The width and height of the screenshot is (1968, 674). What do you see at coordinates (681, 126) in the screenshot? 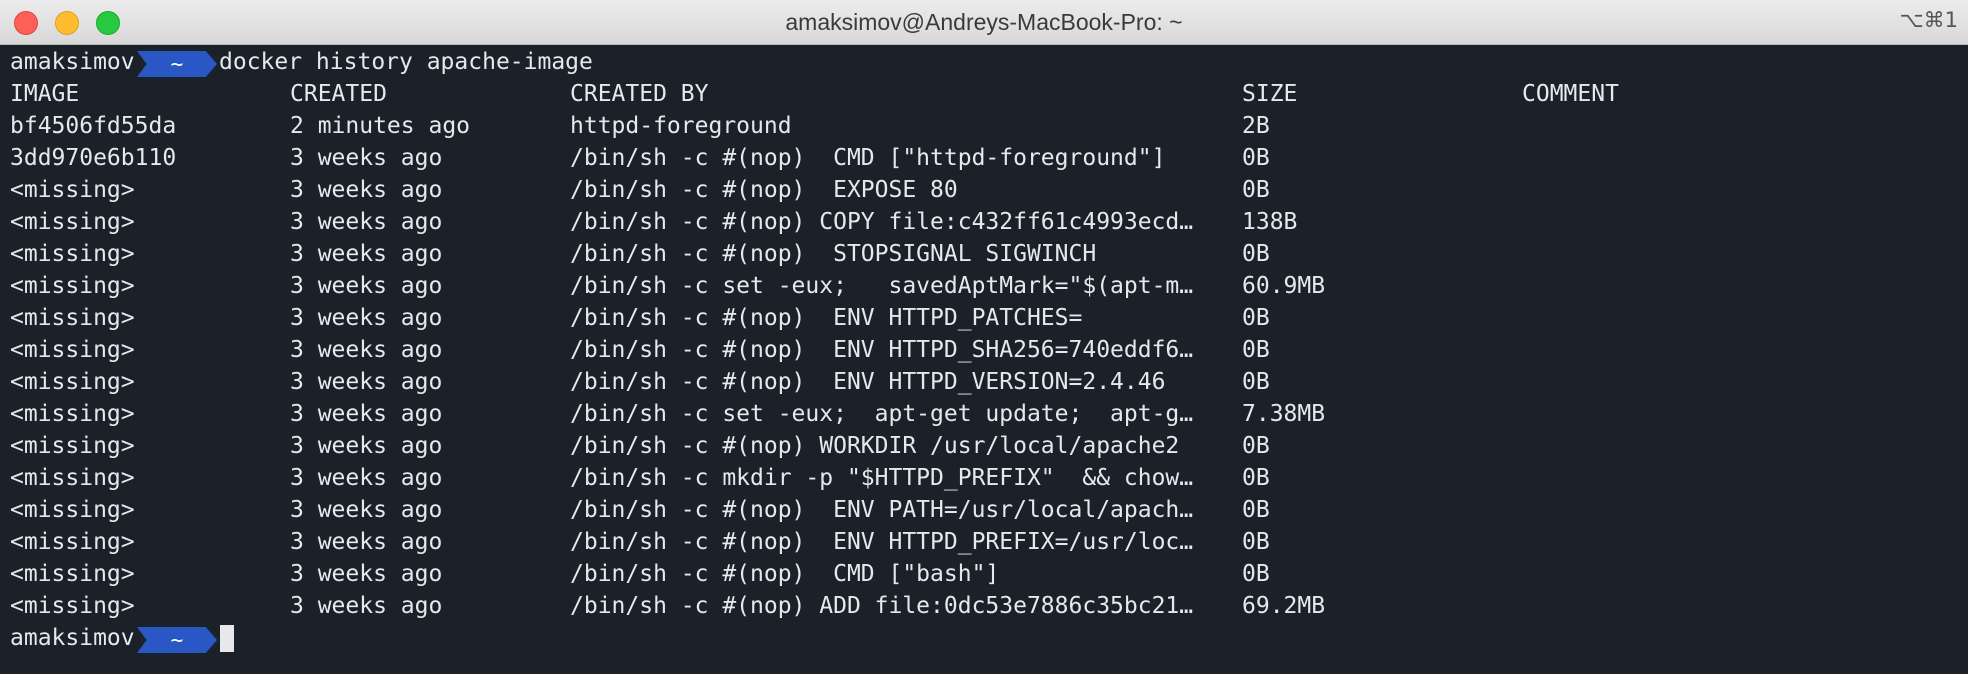
I see `cell-created-by: httpd-foreground` at bounding box center [681, 126].